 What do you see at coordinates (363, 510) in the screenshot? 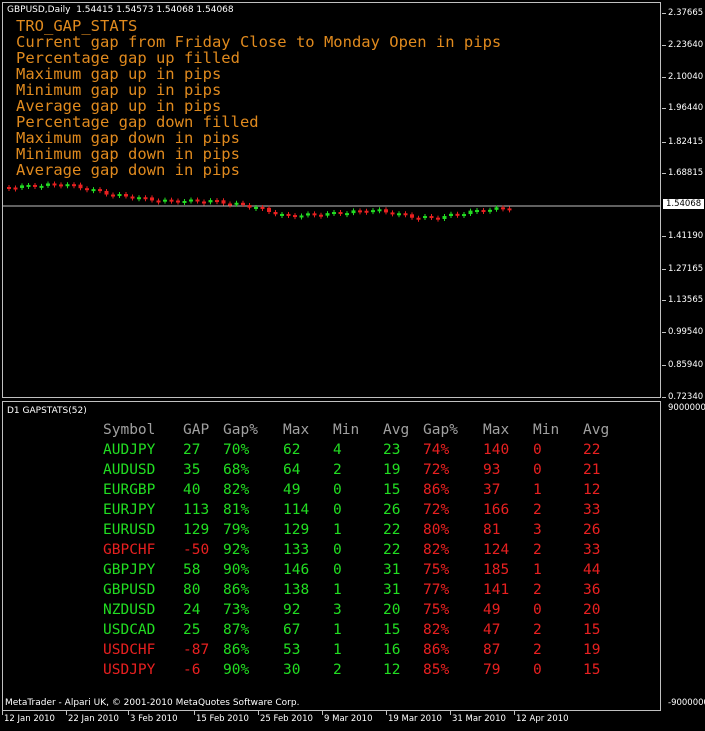
I see `table-row: EURJPY 113 81% 114 0 26 72% 166 2 33` at bounding box center [363, 510].